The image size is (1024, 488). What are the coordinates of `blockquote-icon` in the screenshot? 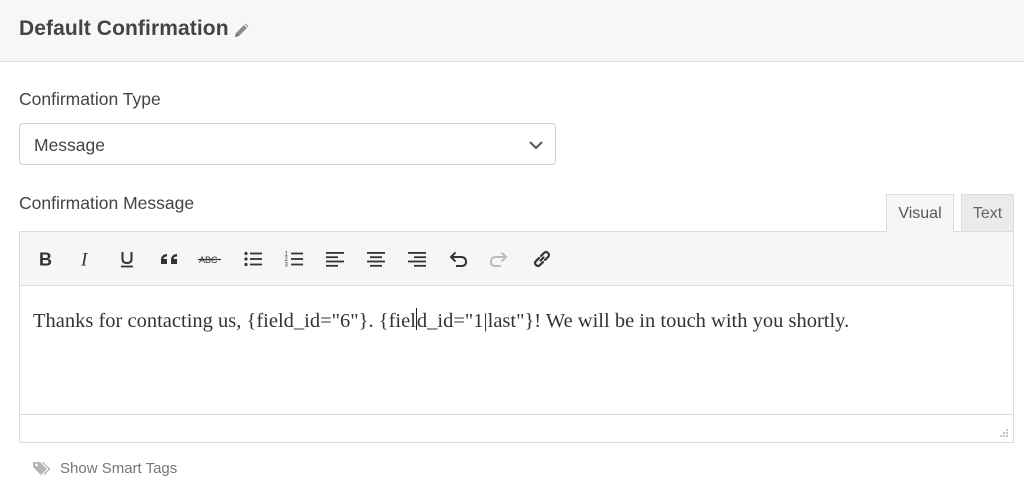 It's located at (169, 259).